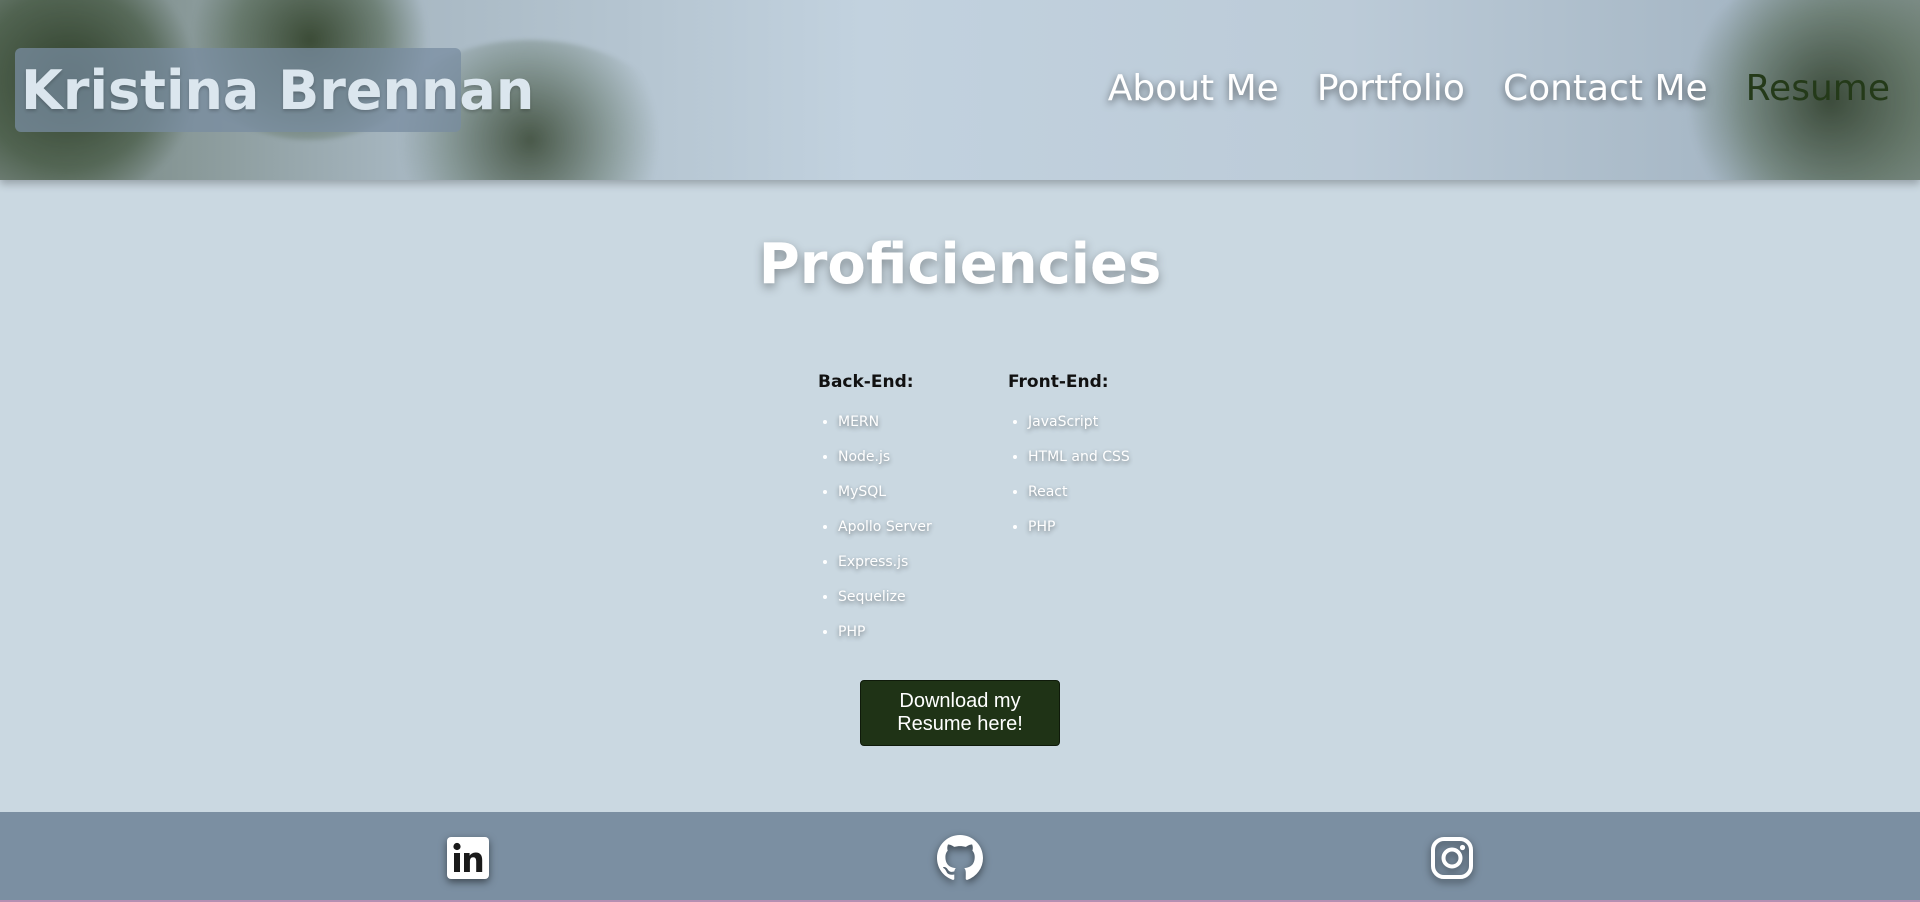 The height and width of the screenshot is (902, 1920). I want to click on instagram-icon, so click(1452, 860).